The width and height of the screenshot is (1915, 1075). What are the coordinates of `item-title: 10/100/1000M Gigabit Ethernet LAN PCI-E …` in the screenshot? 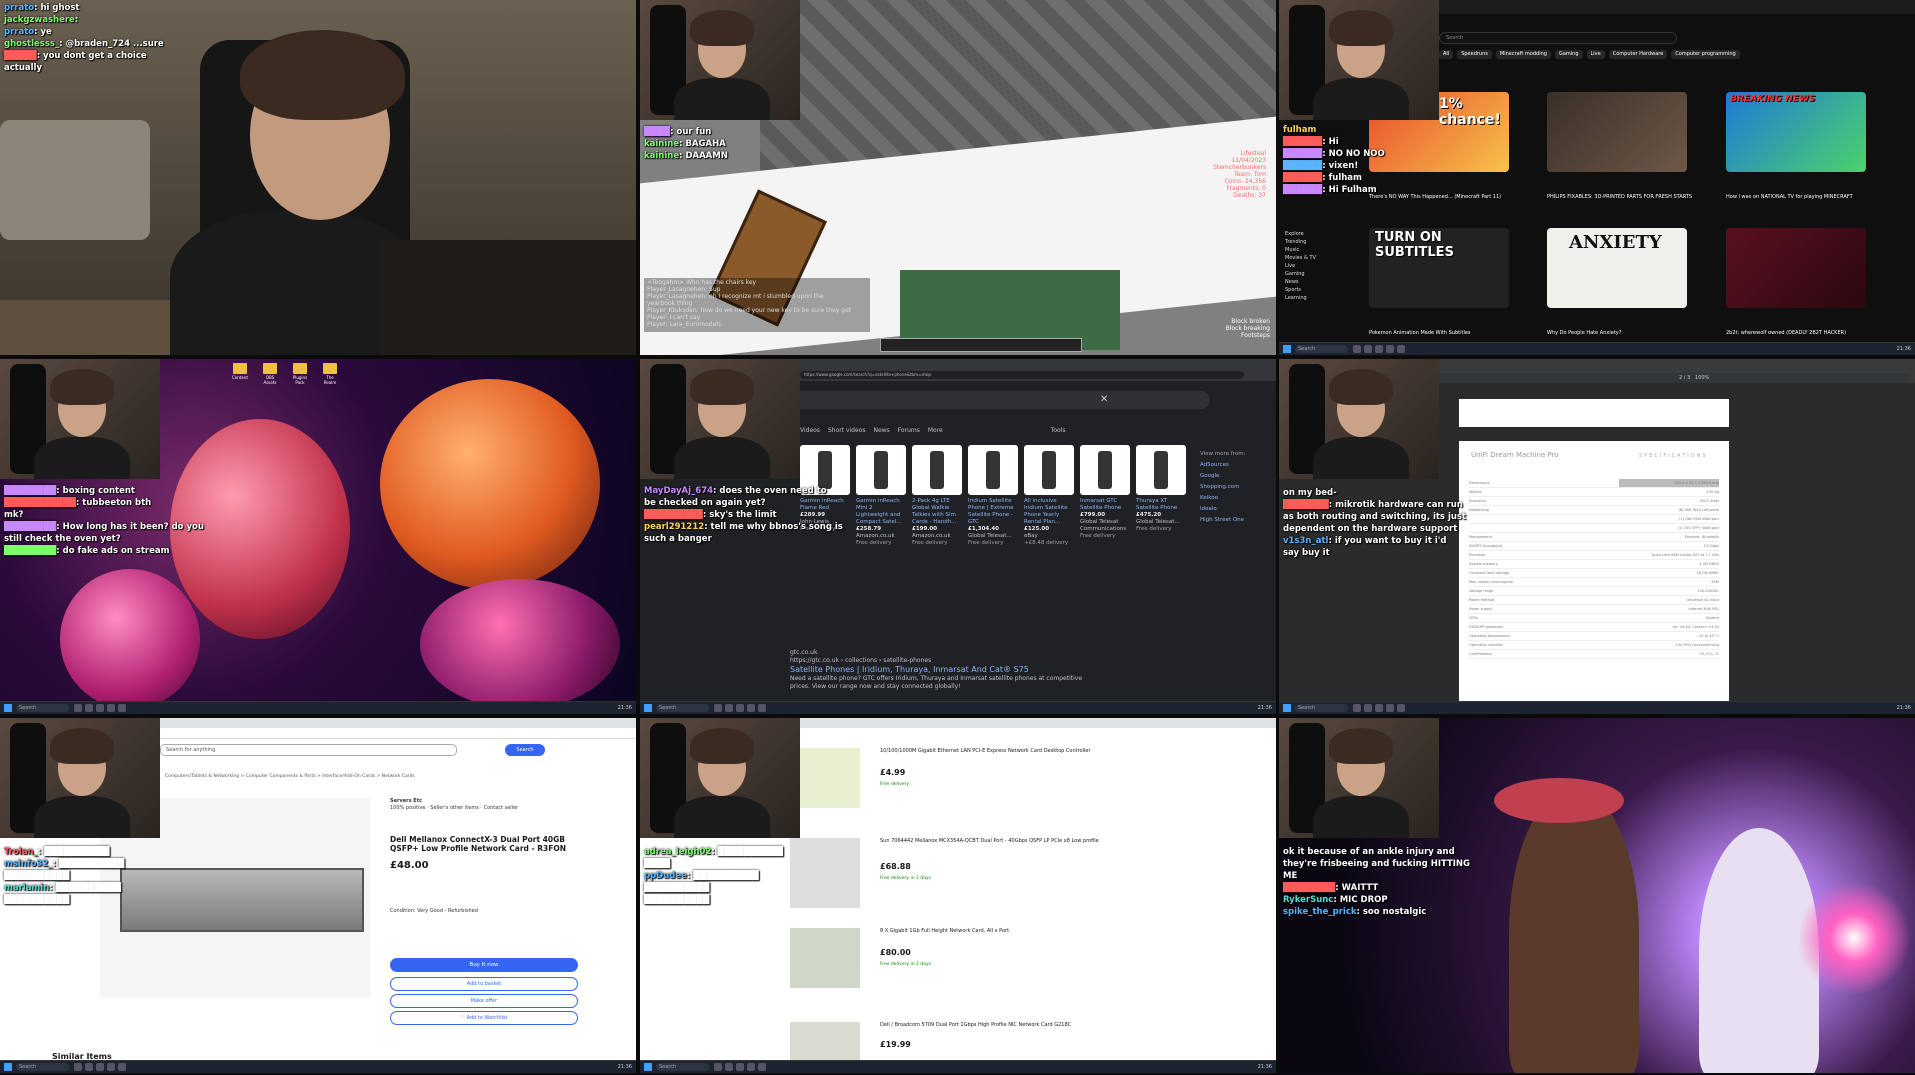 It's located at (995, 751).